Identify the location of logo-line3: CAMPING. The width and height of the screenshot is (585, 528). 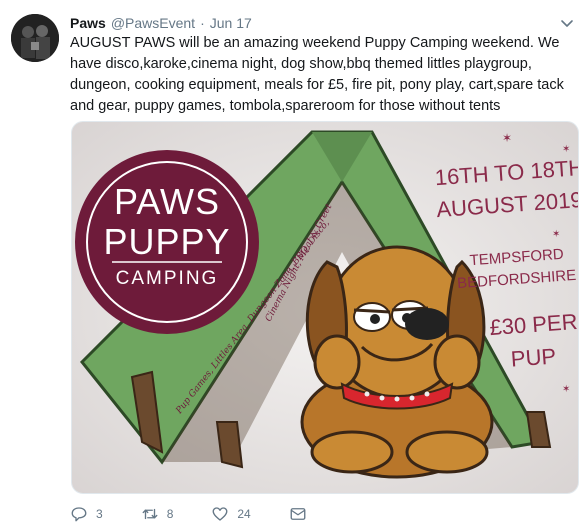
(167, 278).